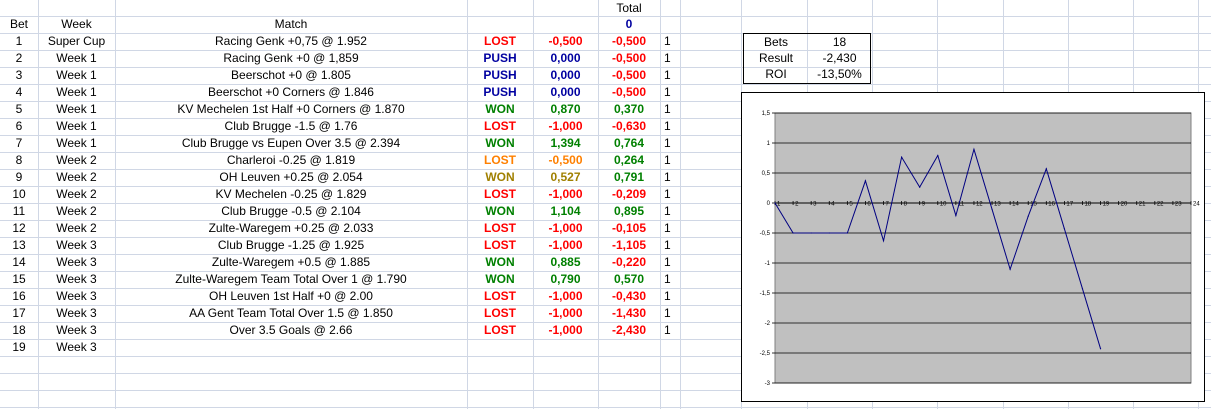 The image size is (1211, 409). Describe the element at coordinates (291, 313) in the screenshot. I see `match-cell: AA Gent Team Total Over 1.5 @ 1.850` at that location.